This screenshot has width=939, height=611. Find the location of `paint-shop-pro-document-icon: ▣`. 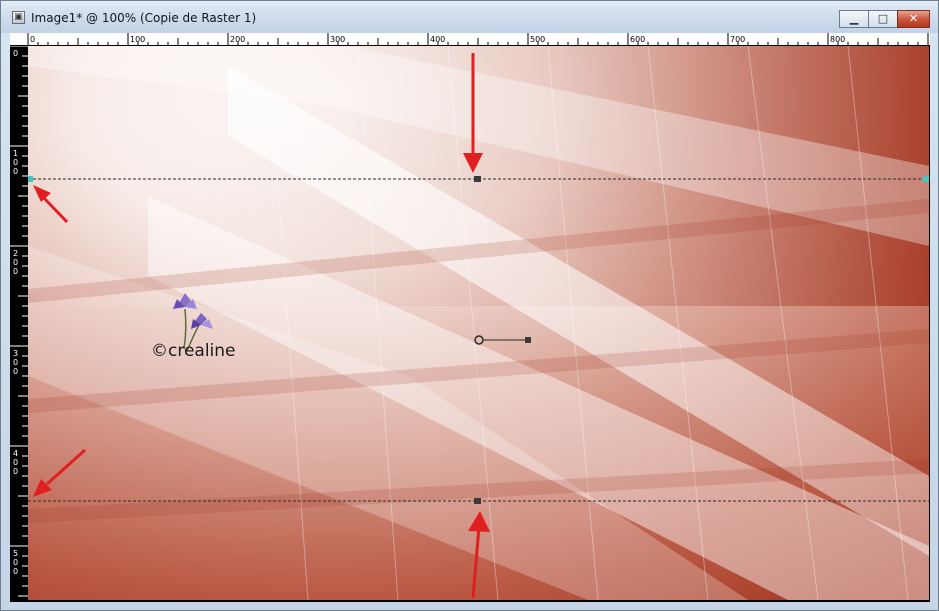

paint-shop-pro-document-icon: ▣ is located at coordinates (18, 17).